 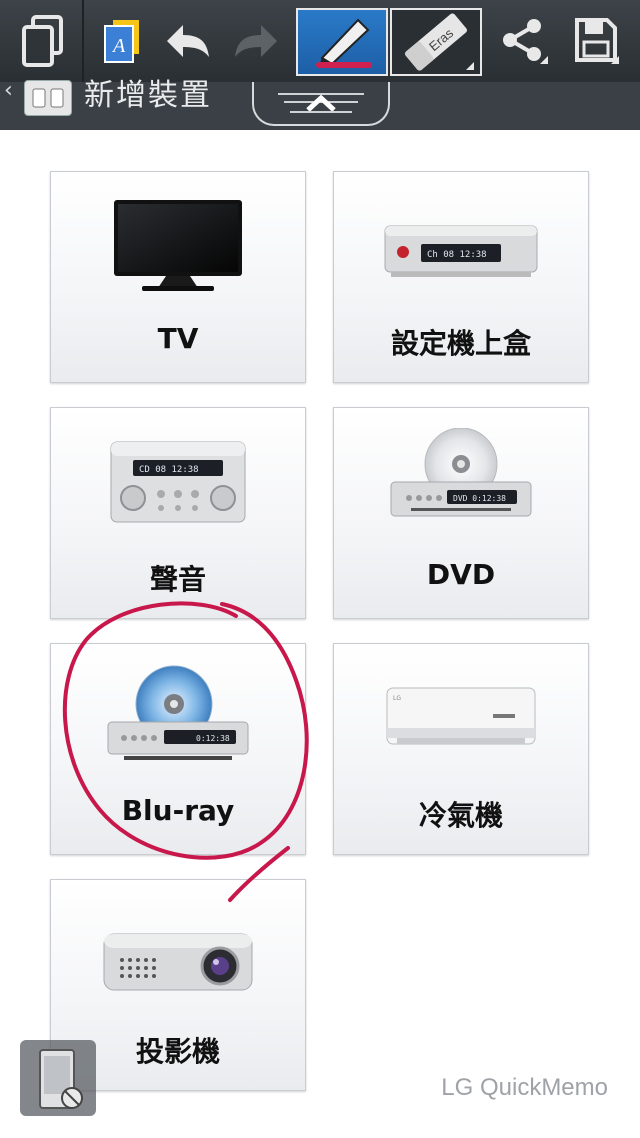 What do you see at coordinates (461, 574) in the screenshot?
I see `device-label: DVD` at bounding box center [461, 574].